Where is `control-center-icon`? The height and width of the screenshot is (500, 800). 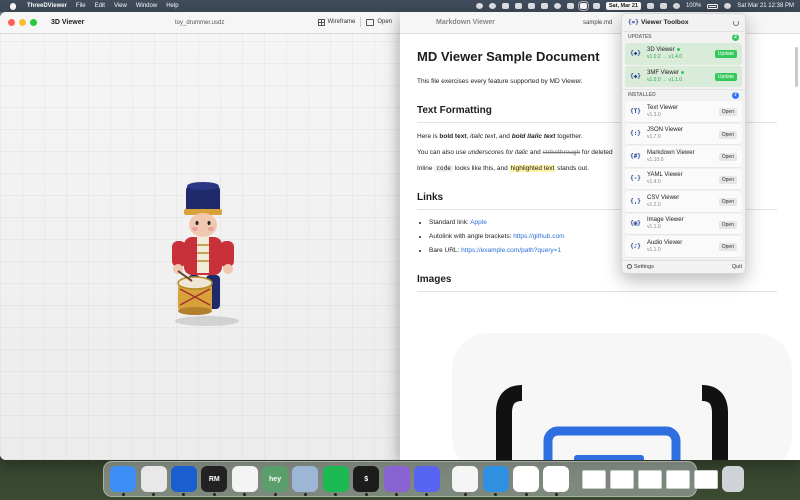
control-center-icon is located at coordinates (728, 6).